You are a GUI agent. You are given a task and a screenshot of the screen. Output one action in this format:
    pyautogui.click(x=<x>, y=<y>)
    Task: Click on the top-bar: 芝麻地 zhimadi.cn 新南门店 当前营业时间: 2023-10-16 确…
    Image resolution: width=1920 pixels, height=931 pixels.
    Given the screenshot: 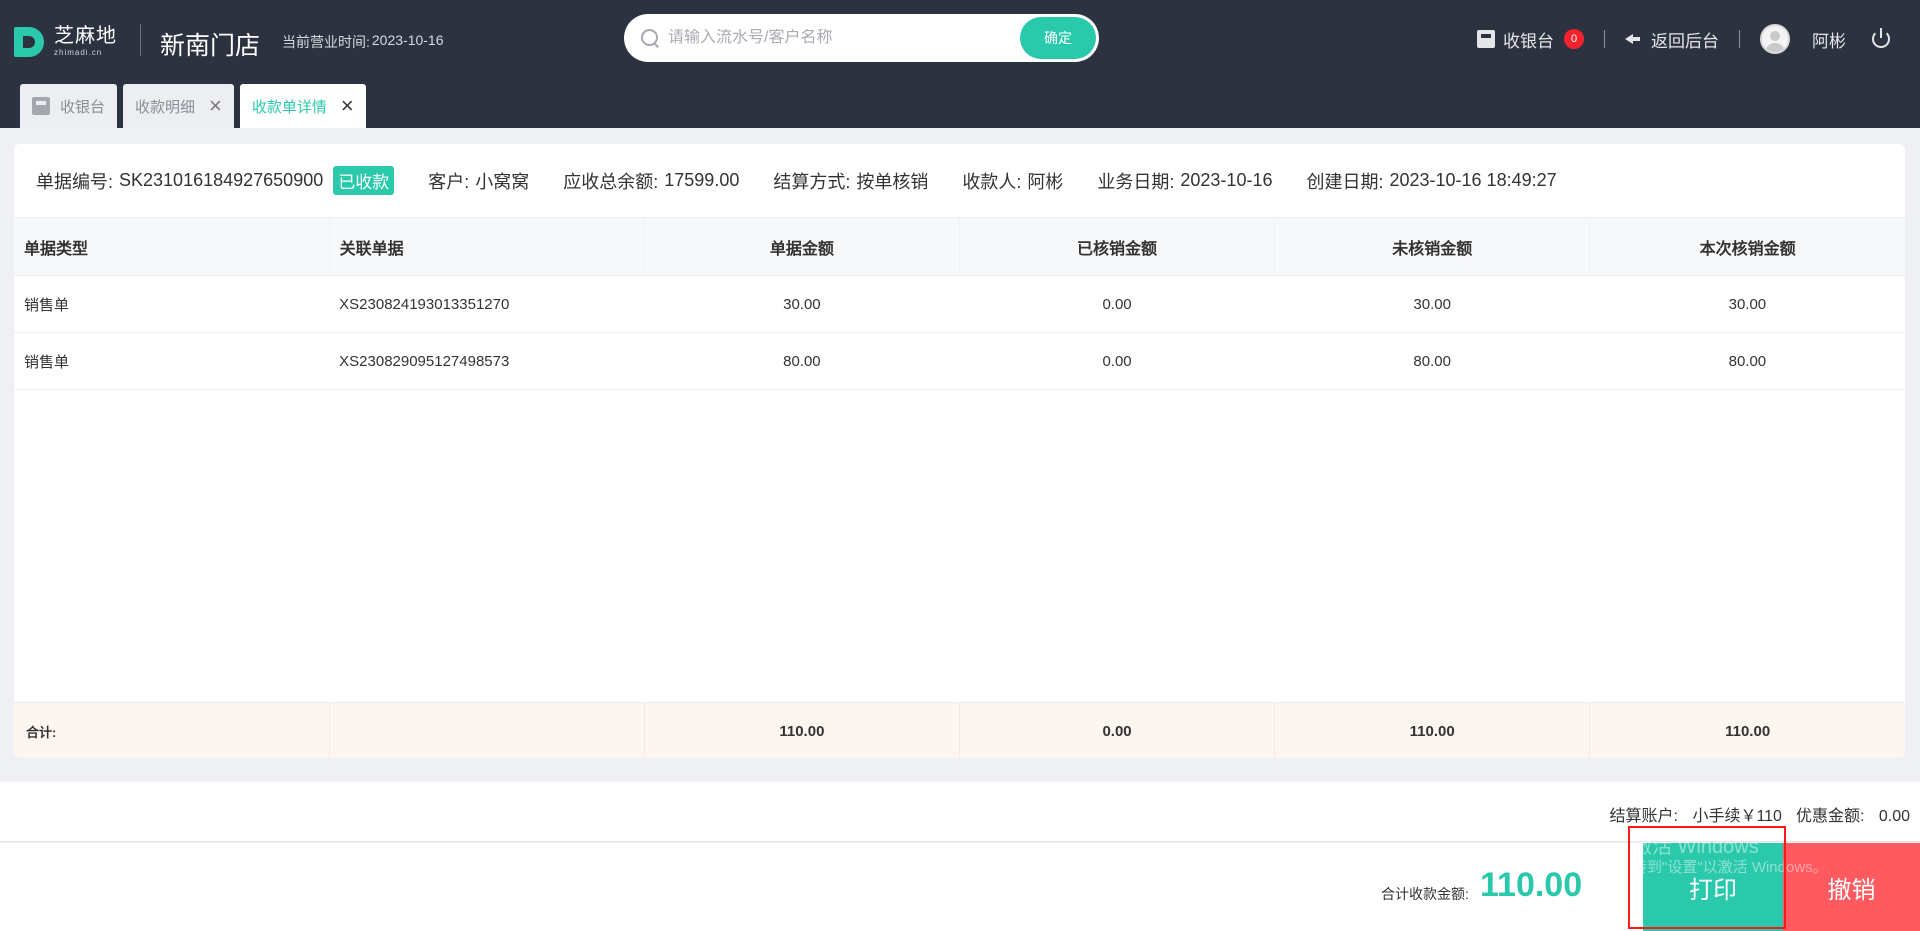 What is the action you would take?
    pyautogui.click(x=960, y=64)
    